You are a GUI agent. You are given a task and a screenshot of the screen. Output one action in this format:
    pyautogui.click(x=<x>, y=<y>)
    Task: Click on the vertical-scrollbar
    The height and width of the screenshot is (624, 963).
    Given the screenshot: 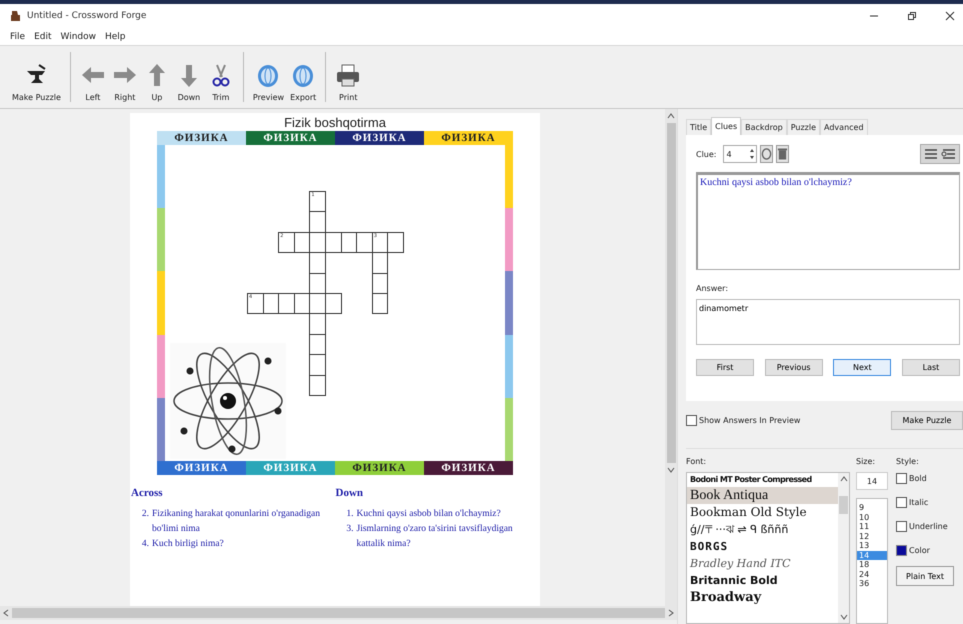 What is the action you would take?
    pyautogui.click(x=671, y=357)
    